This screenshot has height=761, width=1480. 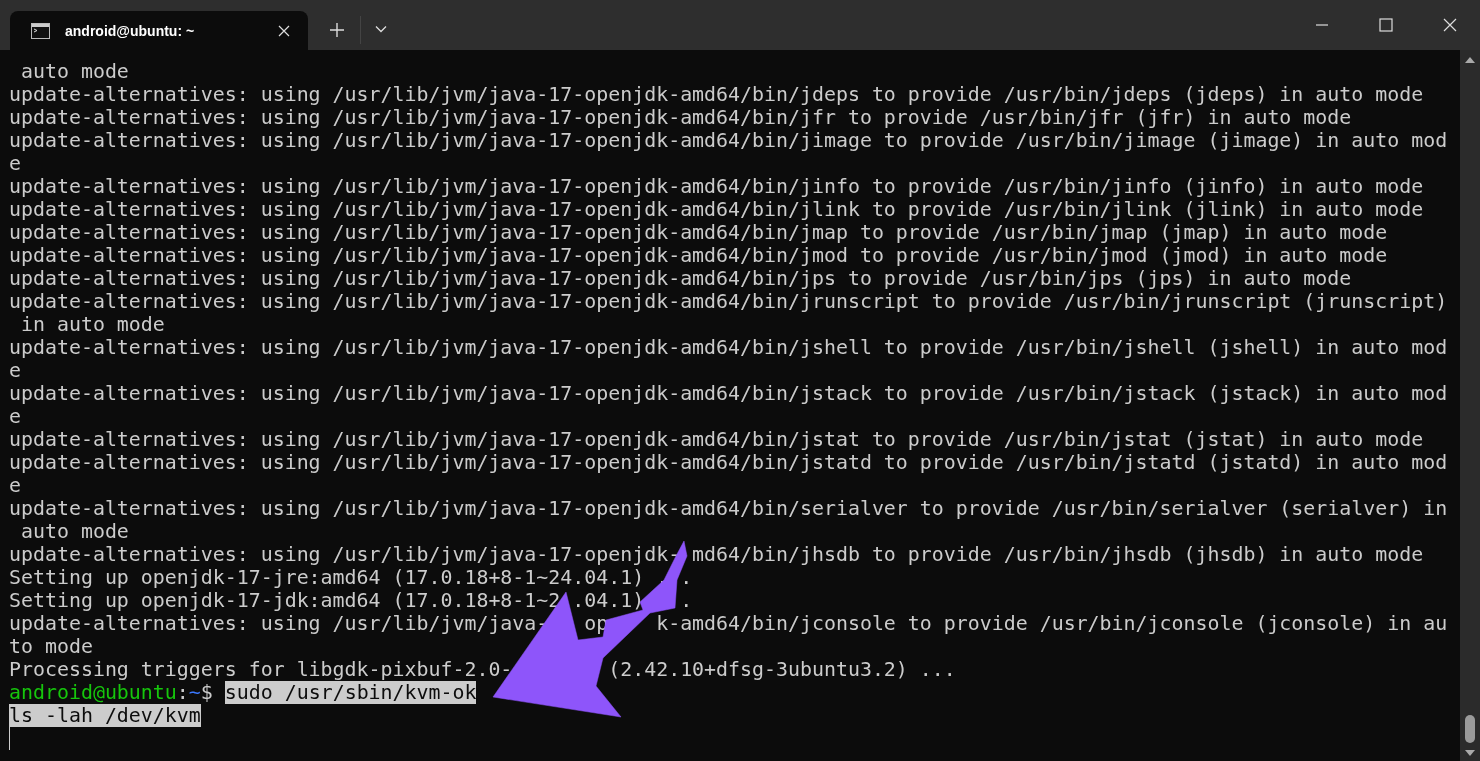 I want to click on close-tab-icon, so click(x=284, y=30).